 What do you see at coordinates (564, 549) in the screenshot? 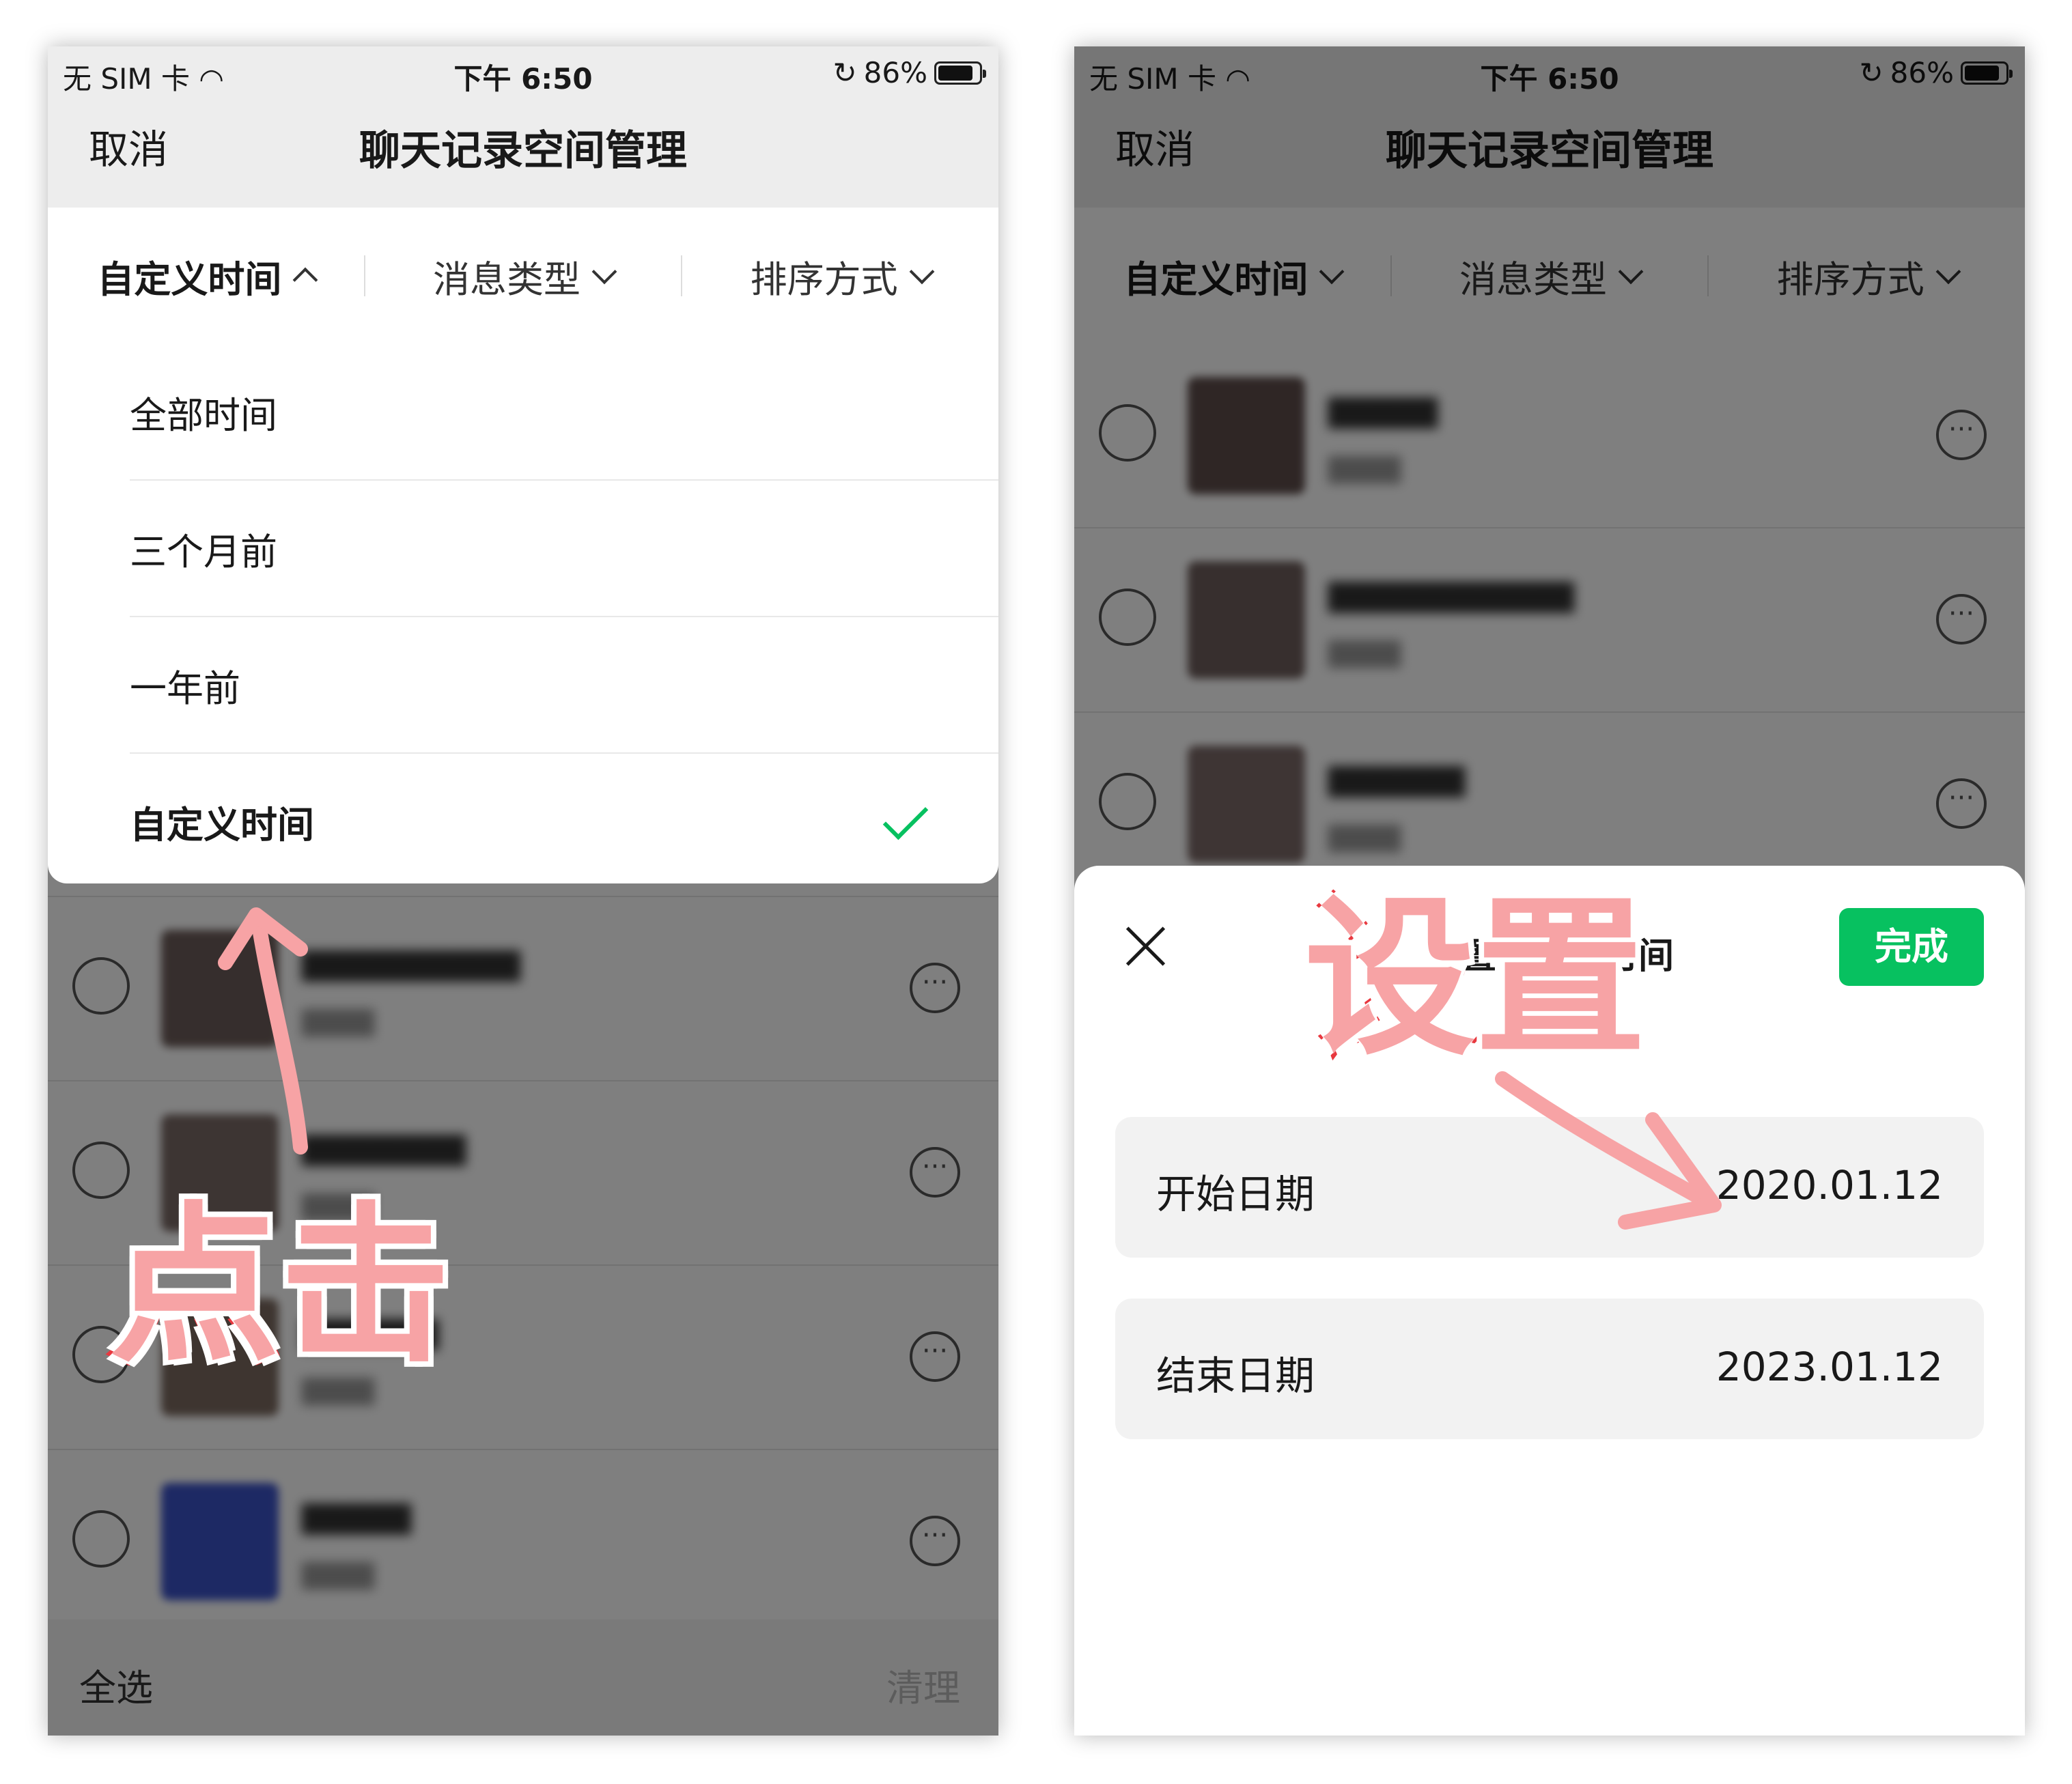
I see `dropdown-item-three-months: 三个月前` at bounding box center [564, 549].